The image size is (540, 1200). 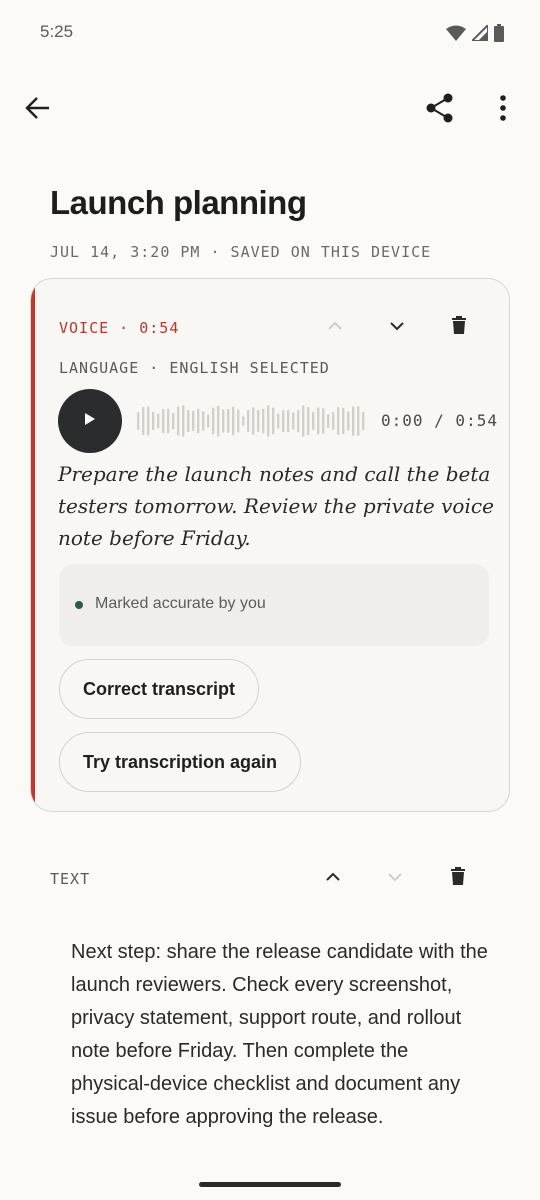 What do you see at coordinates (79, 605) in the screenshot?
I see `status-dot` at bounding box center [79, 605].